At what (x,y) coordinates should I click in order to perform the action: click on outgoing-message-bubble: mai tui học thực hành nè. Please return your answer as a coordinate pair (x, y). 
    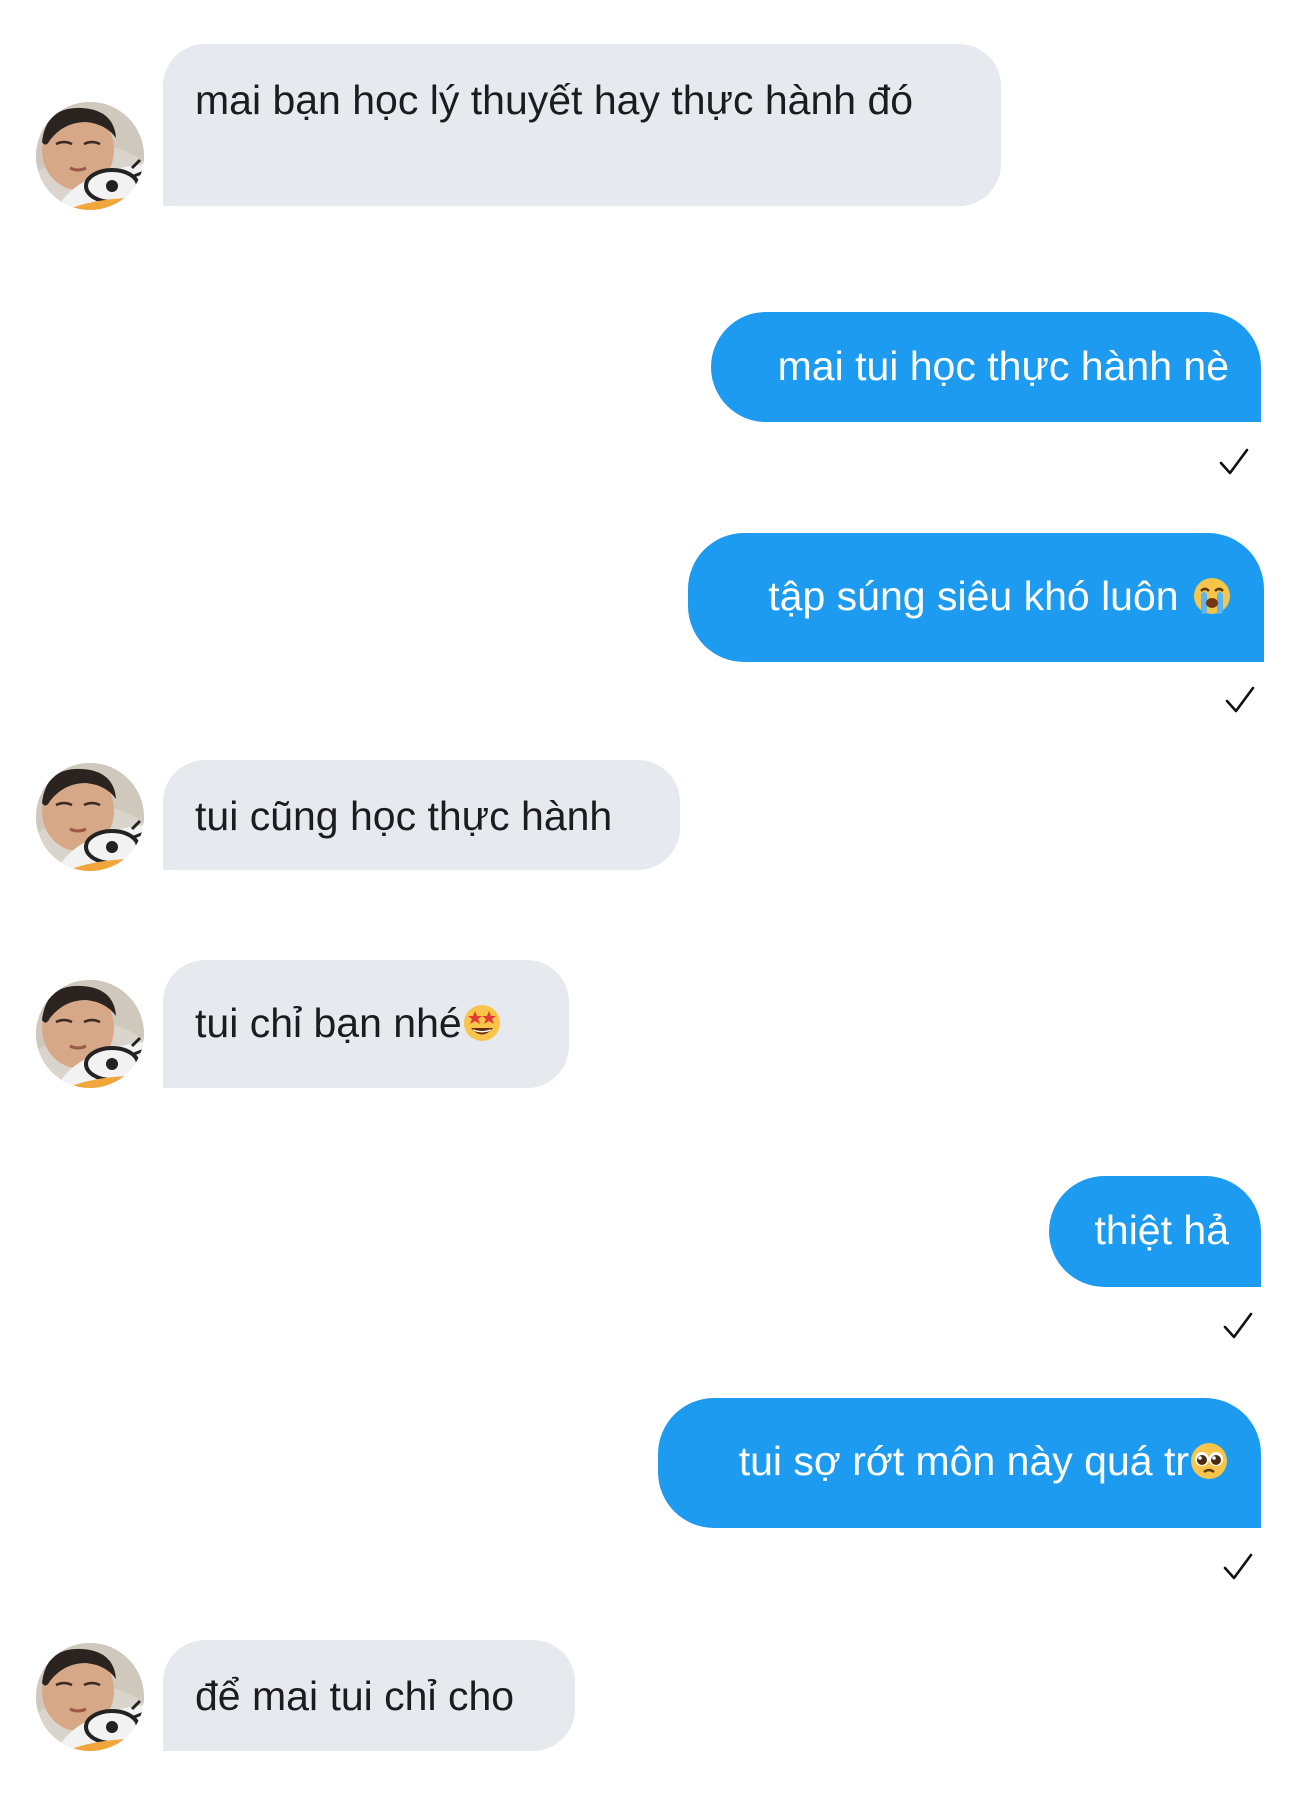
    Looking at the image, I should click on (986, 367).